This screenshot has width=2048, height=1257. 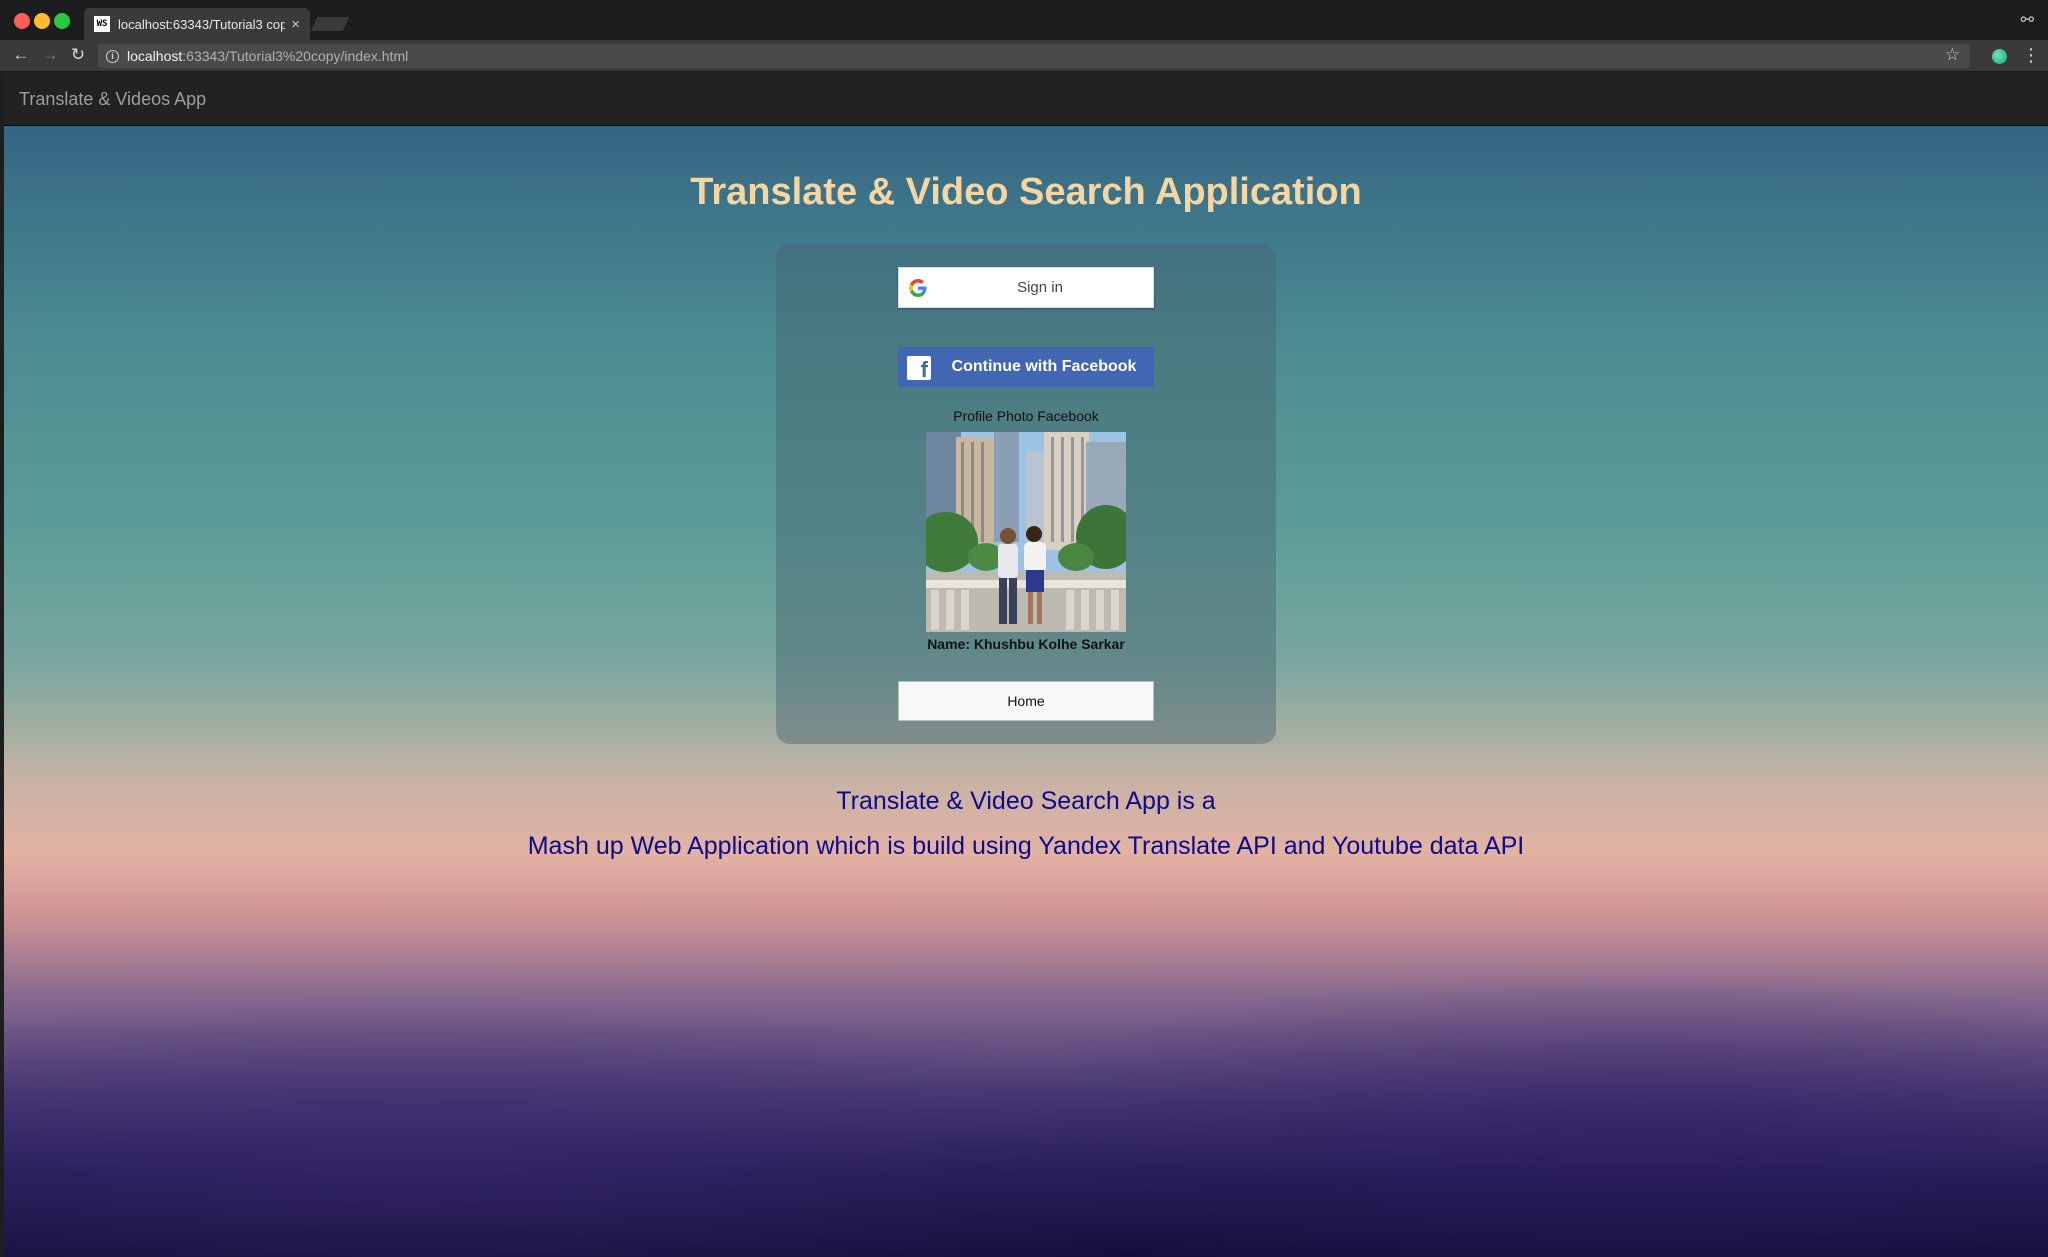 What do you see at coordinates (1040, 287) in the screenshot?
I see `google-signin-label: Sign in` at bounding box center [1040, 287].